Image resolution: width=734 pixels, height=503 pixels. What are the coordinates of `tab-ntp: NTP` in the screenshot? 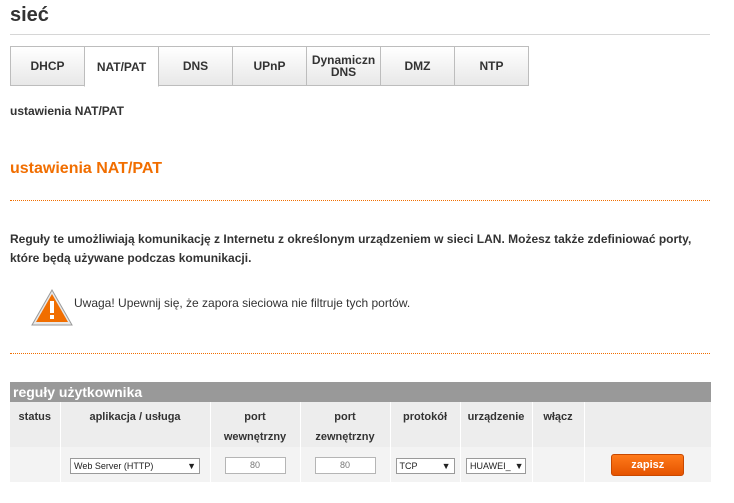 It's located at (491, 66).